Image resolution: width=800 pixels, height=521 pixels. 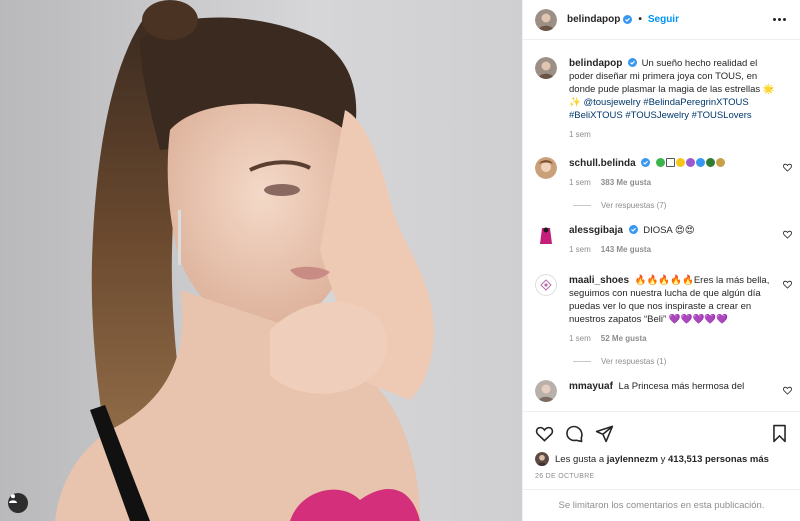 I want to click on author-username: belindapop, so click(x=593, y=19).